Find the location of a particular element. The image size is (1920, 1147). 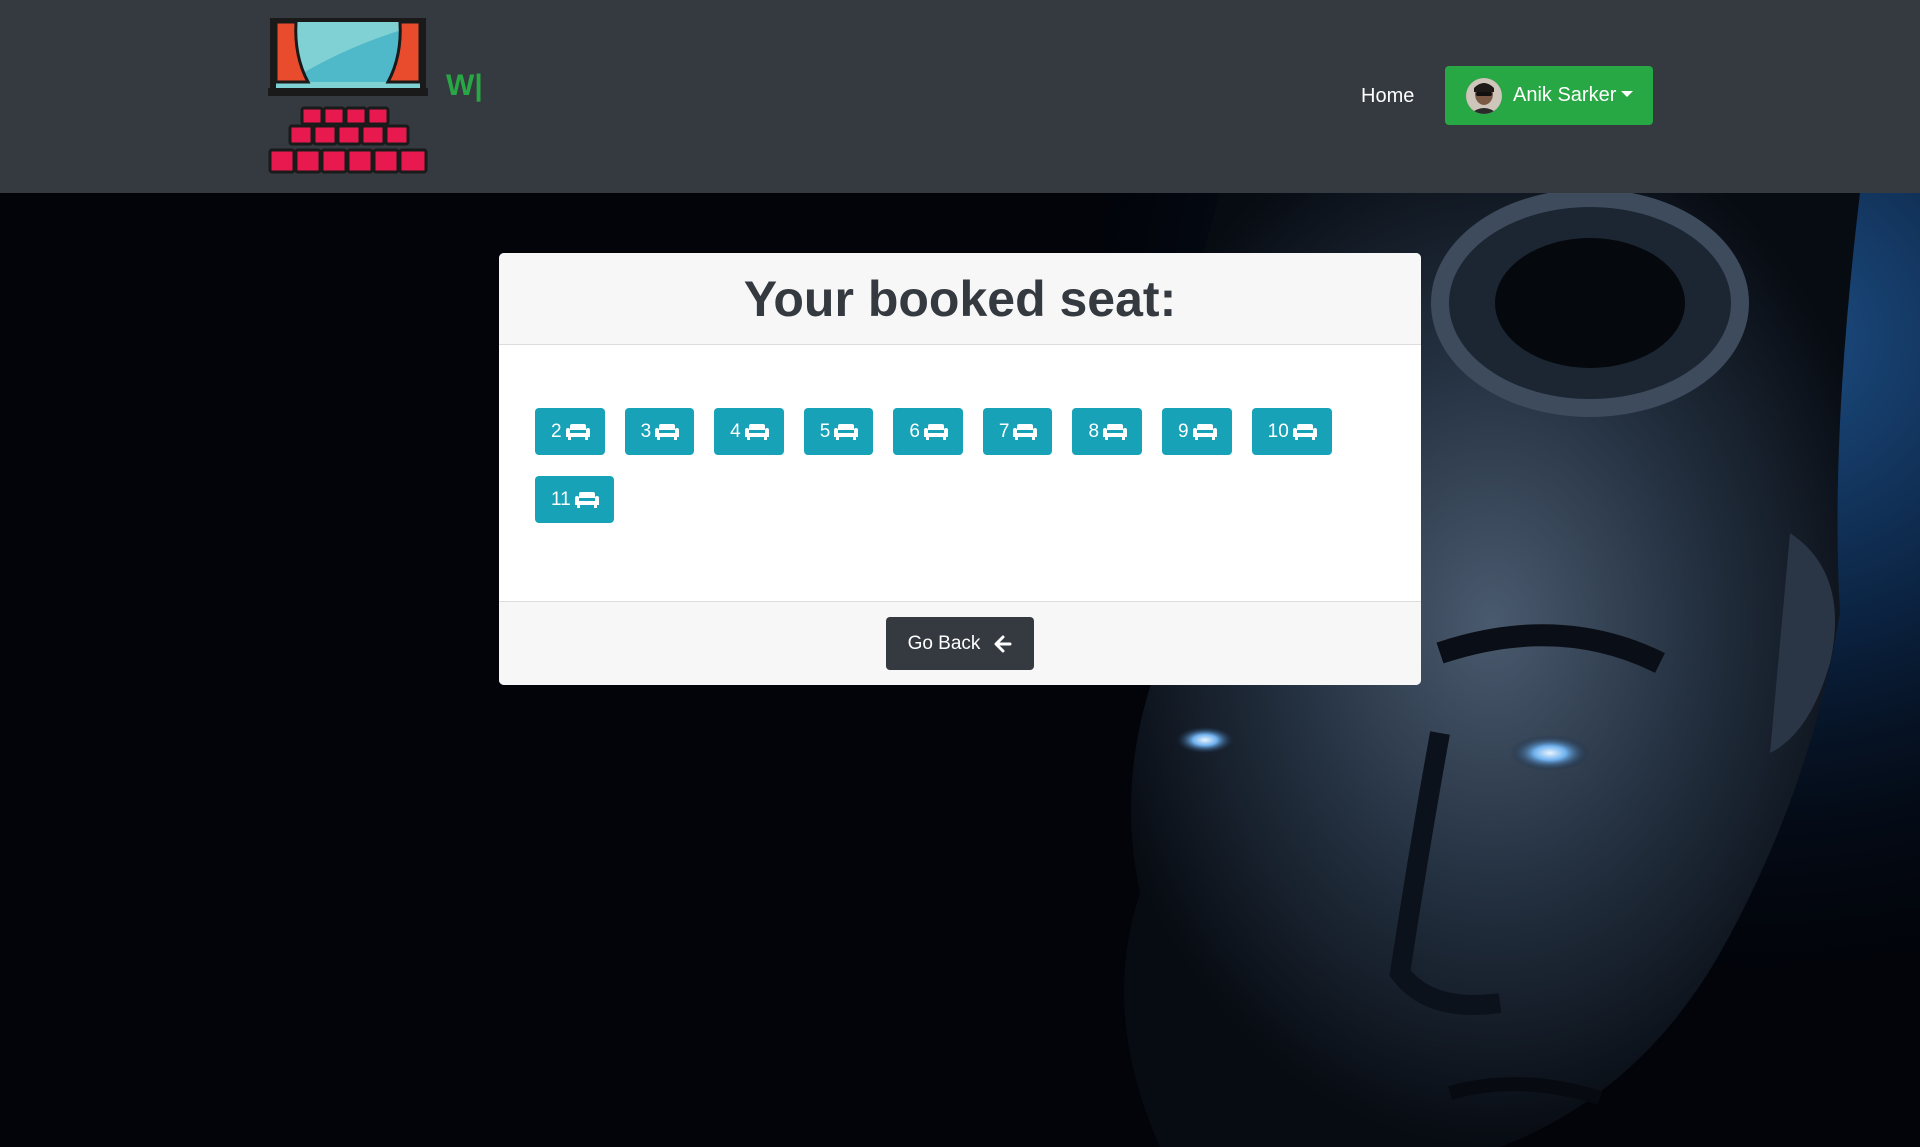

card-header: Your booked seat: is located at coordinates (960, 299).